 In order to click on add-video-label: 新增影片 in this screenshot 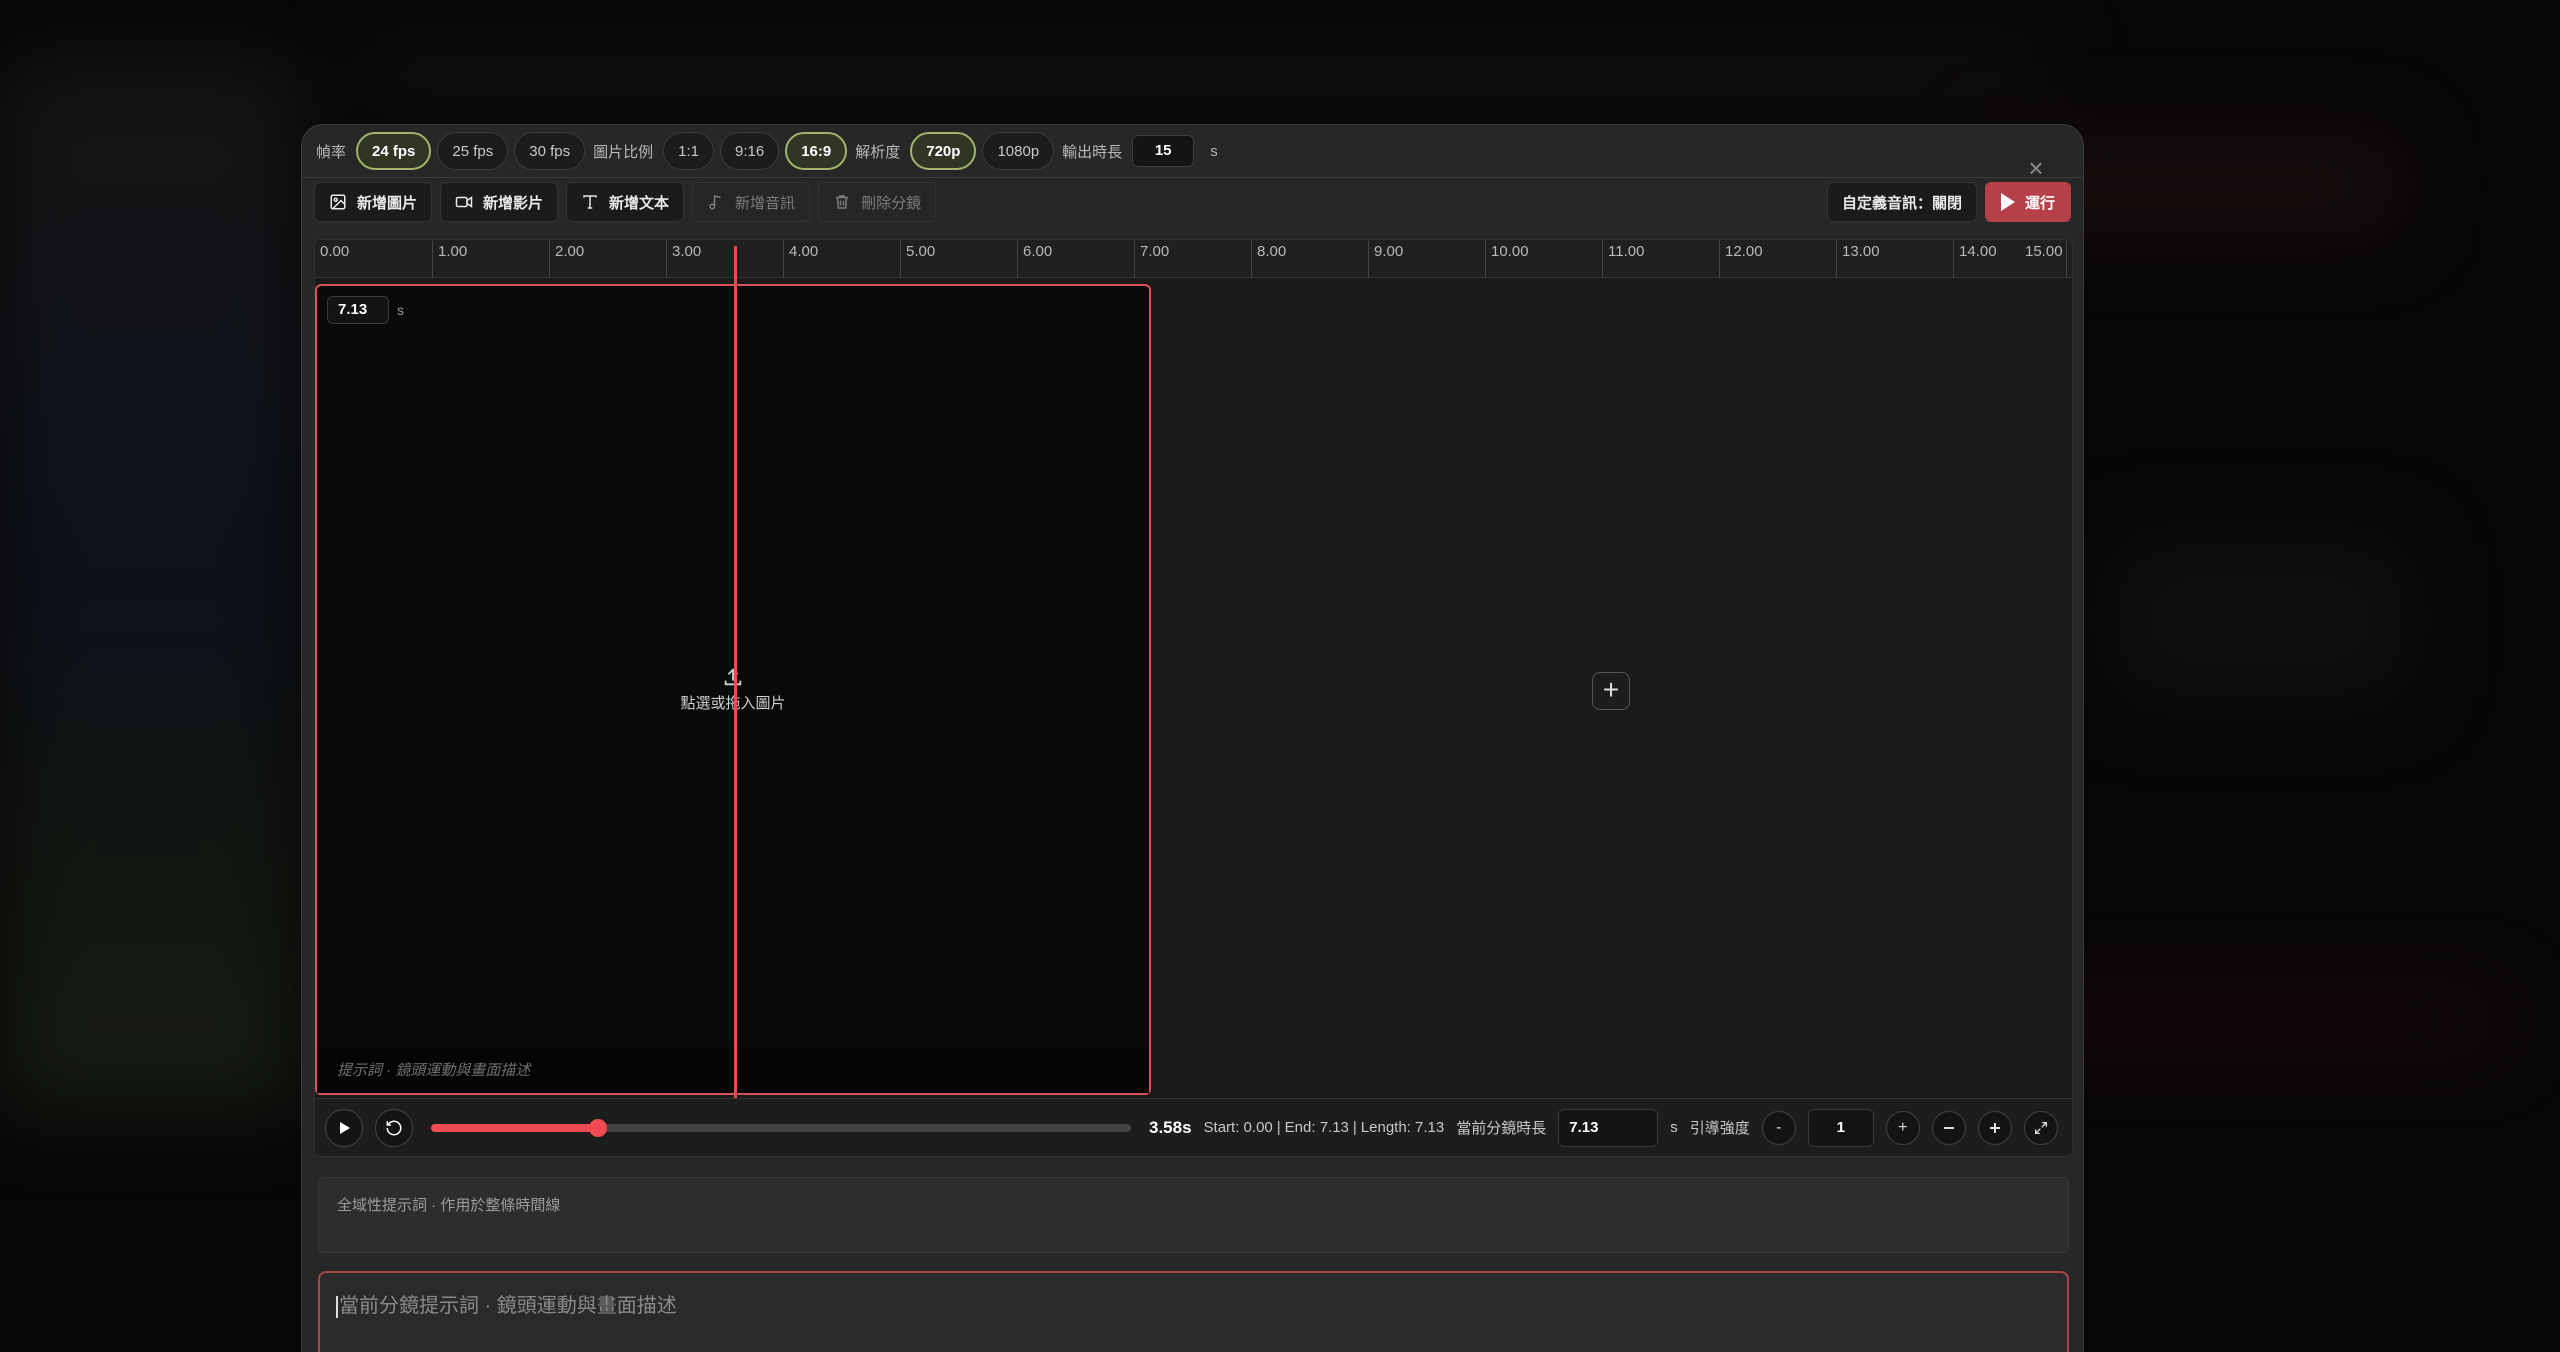, I will do `click(513, 203)`.